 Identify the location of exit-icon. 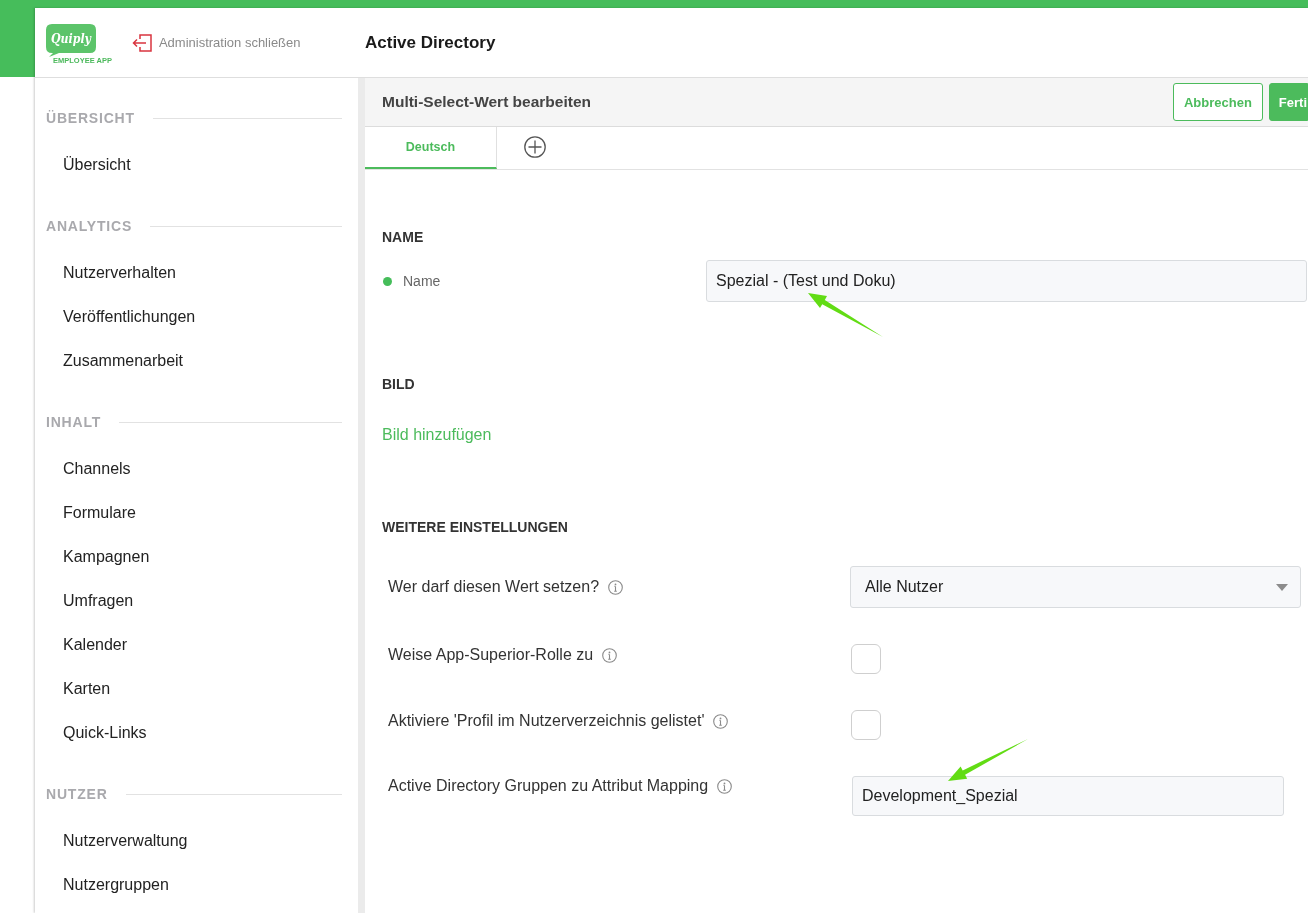
(141, 42).